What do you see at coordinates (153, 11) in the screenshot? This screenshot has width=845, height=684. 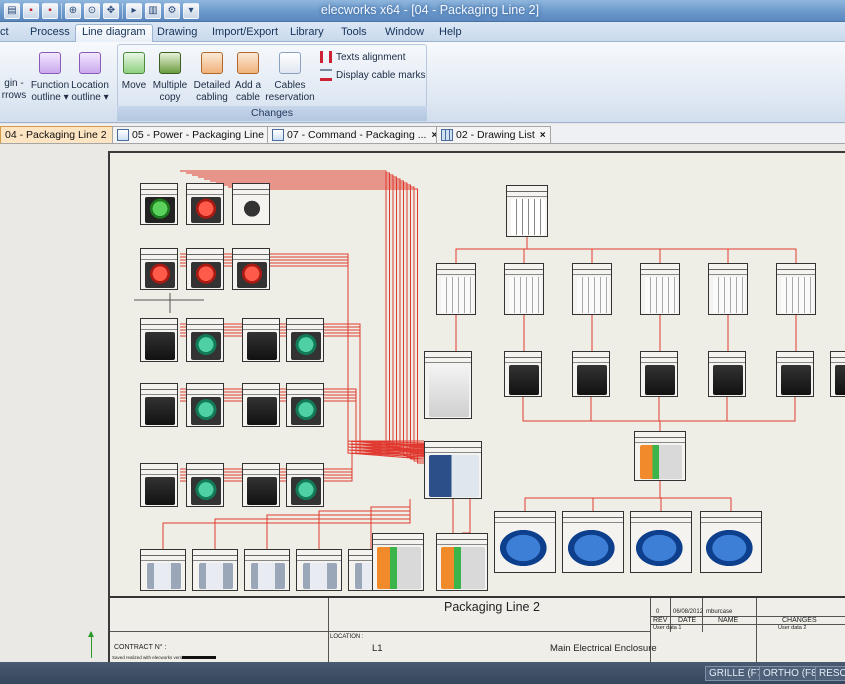 I see `library-icon: ▥` at bounding box center [153, 11].